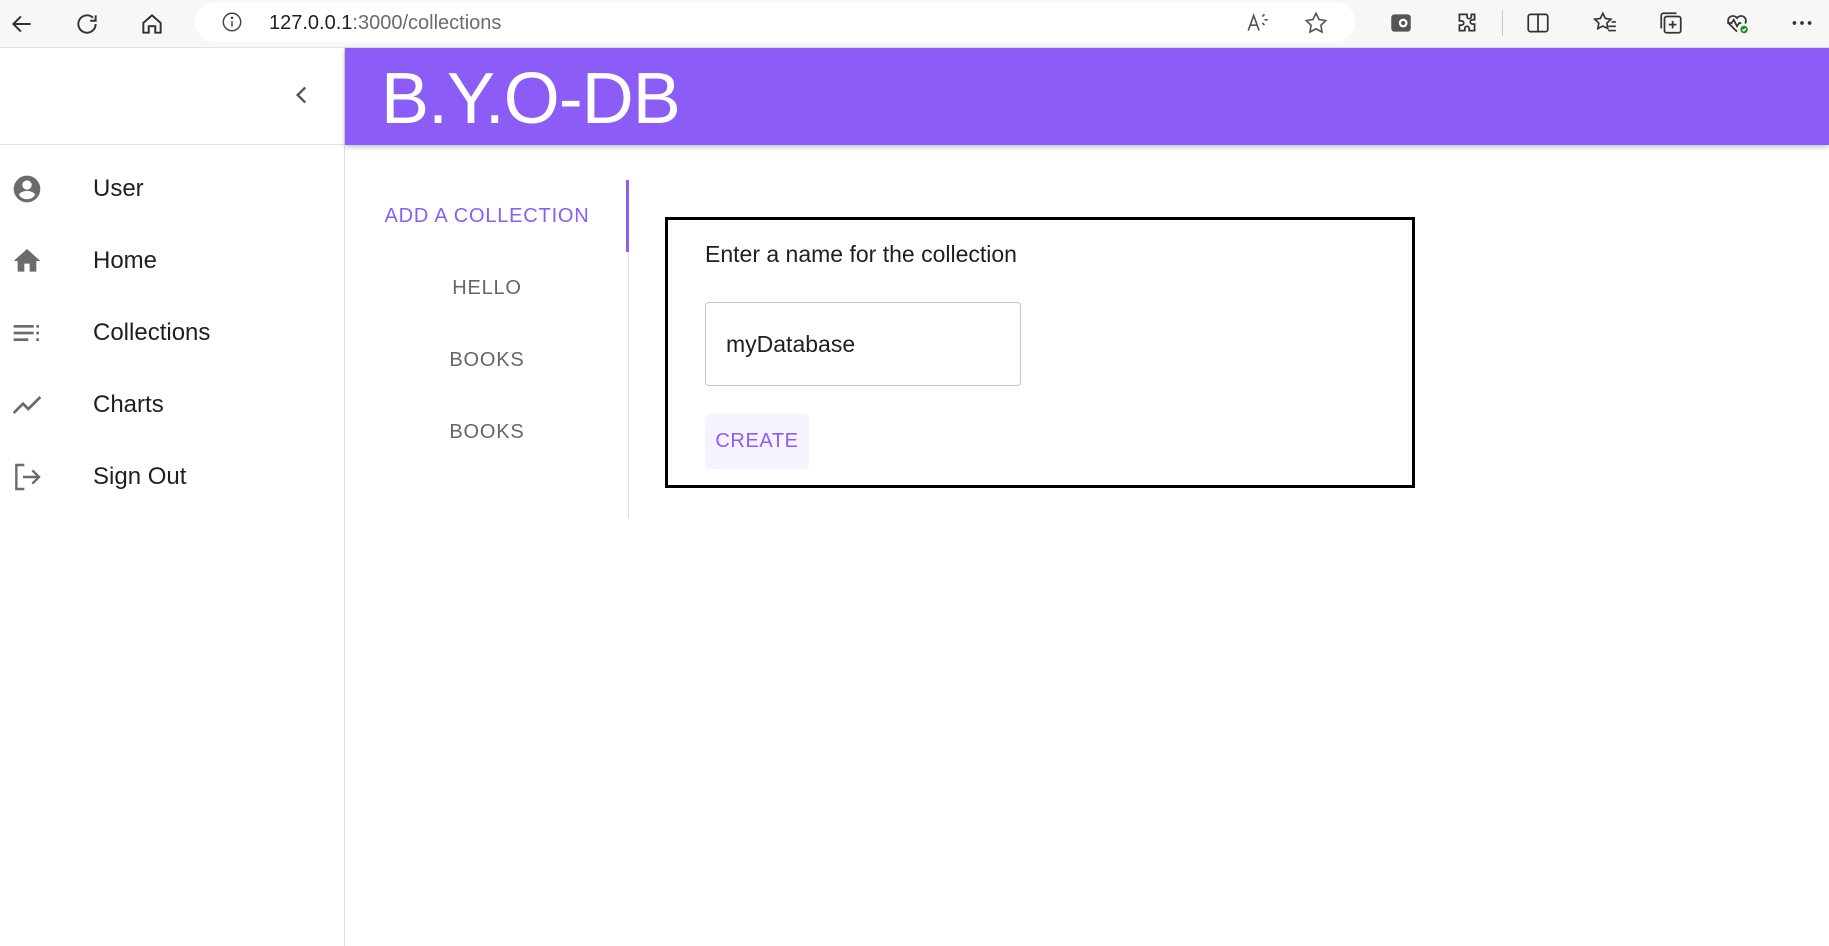  Describe the element at coordinates (118, 188) in the screenshot. I see `sidebar-item-label: User` at that location.